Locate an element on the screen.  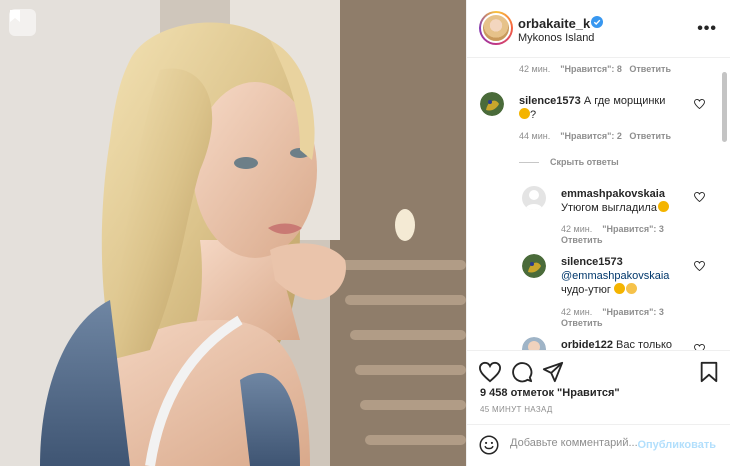
comment-input is located at coordinates (575, 443).